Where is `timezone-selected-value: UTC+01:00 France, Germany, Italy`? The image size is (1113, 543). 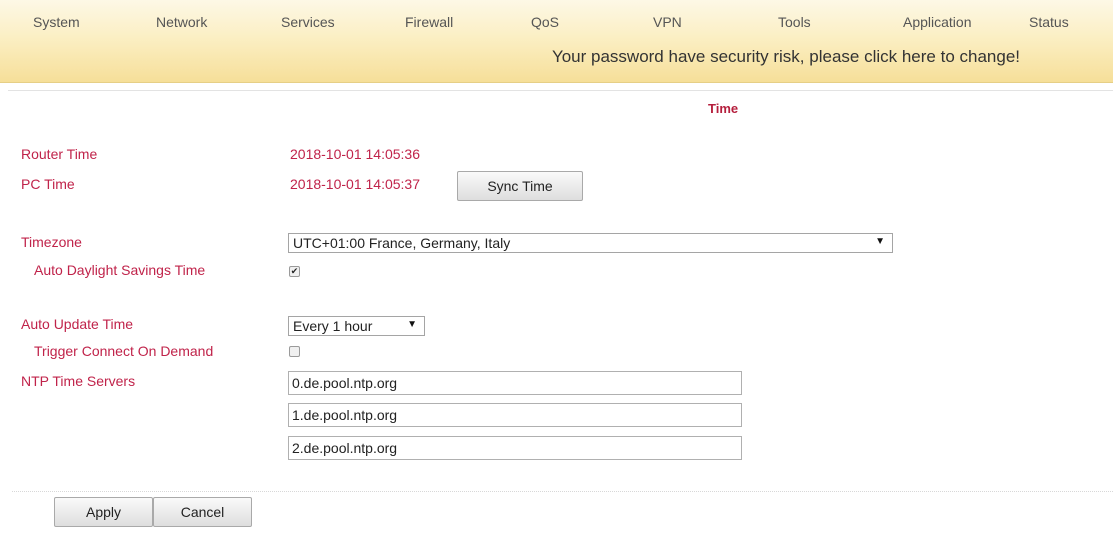
timezone-selected-value: UTC+01:00 France, Germany, Italy is located at coordinates (402, 243).